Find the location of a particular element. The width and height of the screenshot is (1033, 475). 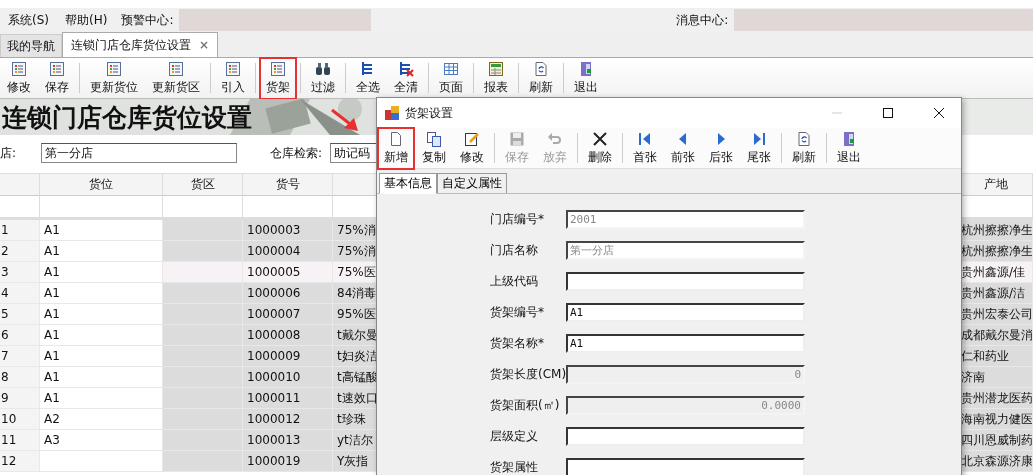

page-title: 连锁门店仓库货位设置 is located at coordinates (126, 117).